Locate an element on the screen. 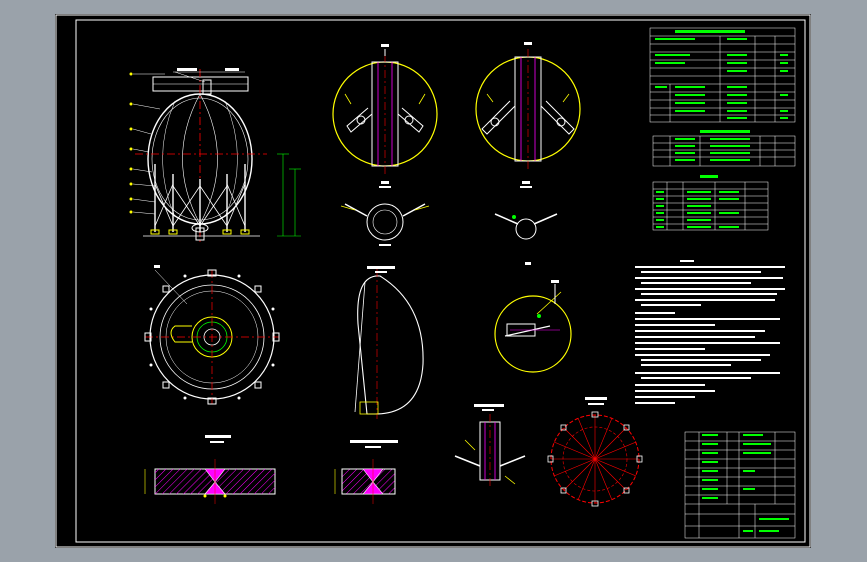  material-table is located at coordinates (724, 151).